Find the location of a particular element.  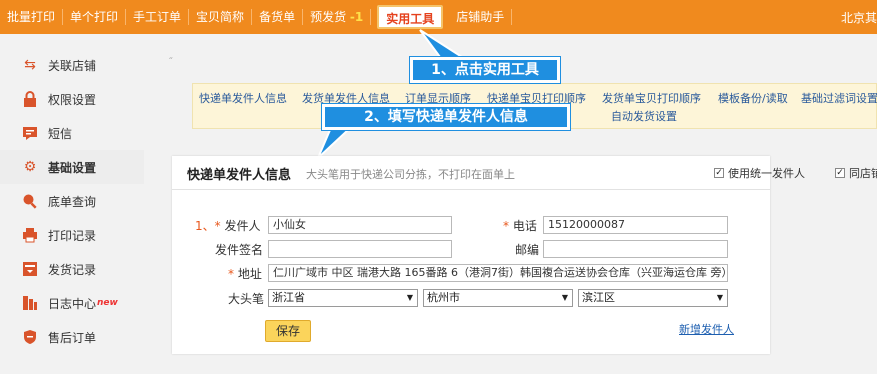

sidebar-item-label: 底单查询 is located at coordinates (72, 201).